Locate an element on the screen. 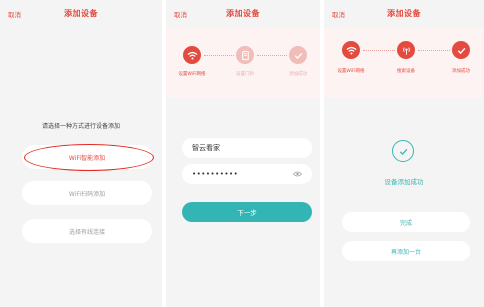 The height and width of the screenshot is (307, 484). next-step-button: 下一步 is located at coordinates (247, 212).